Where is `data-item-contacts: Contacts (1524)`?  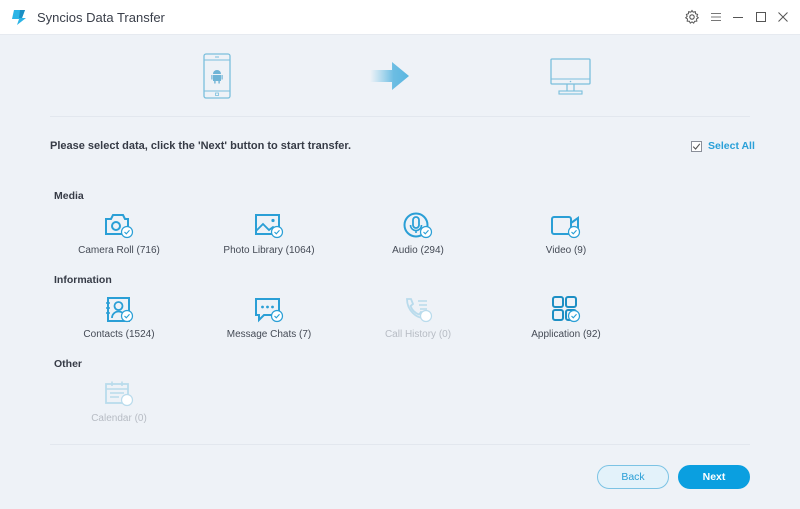
data-item-contacts: Contacts (1524) is located at coordinates (119, 318).